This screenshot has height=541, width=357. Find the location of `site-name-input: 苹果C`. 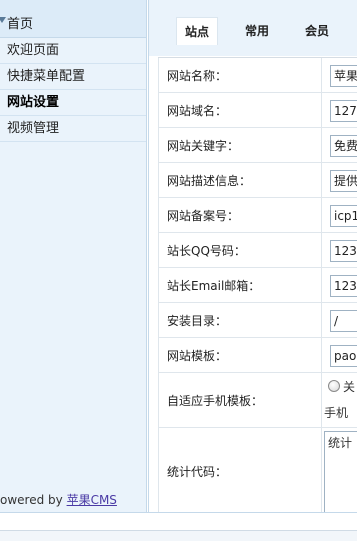

site-name-input: 苹果C is located at coordinates (343, 76).